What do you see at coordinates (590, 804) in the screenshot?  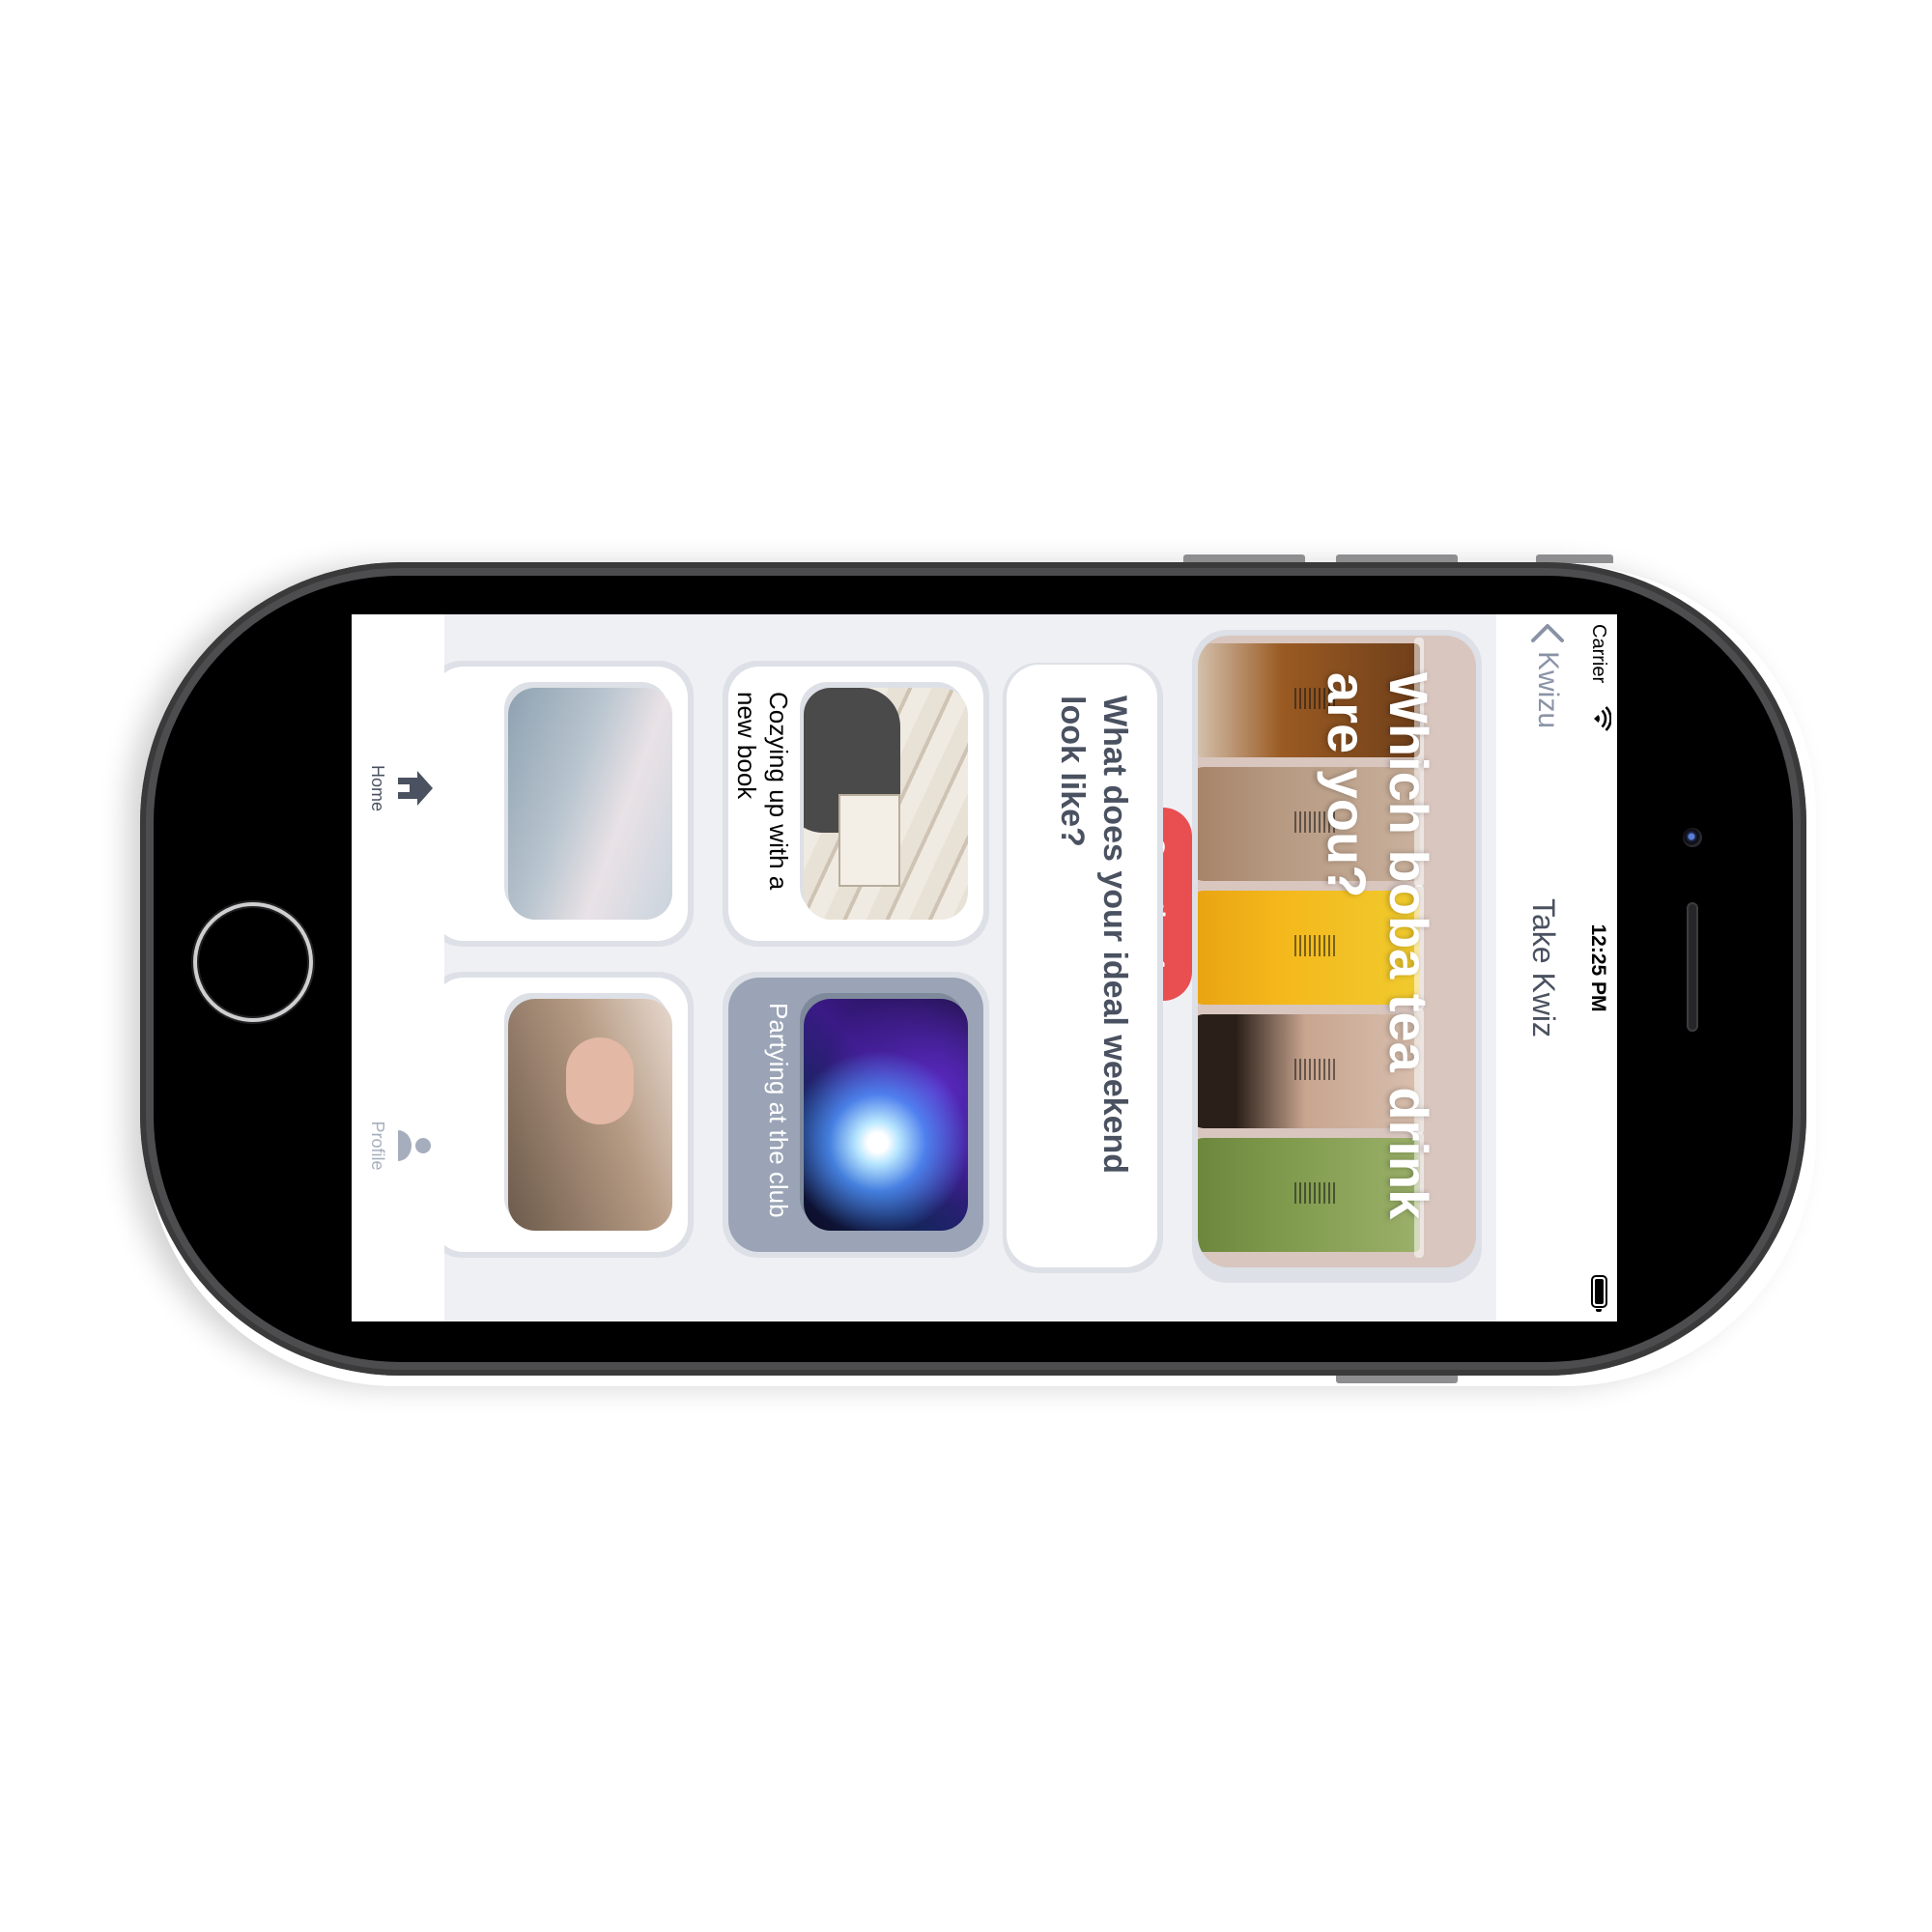 I see `painting-photo` at bounding box center [590, 804].